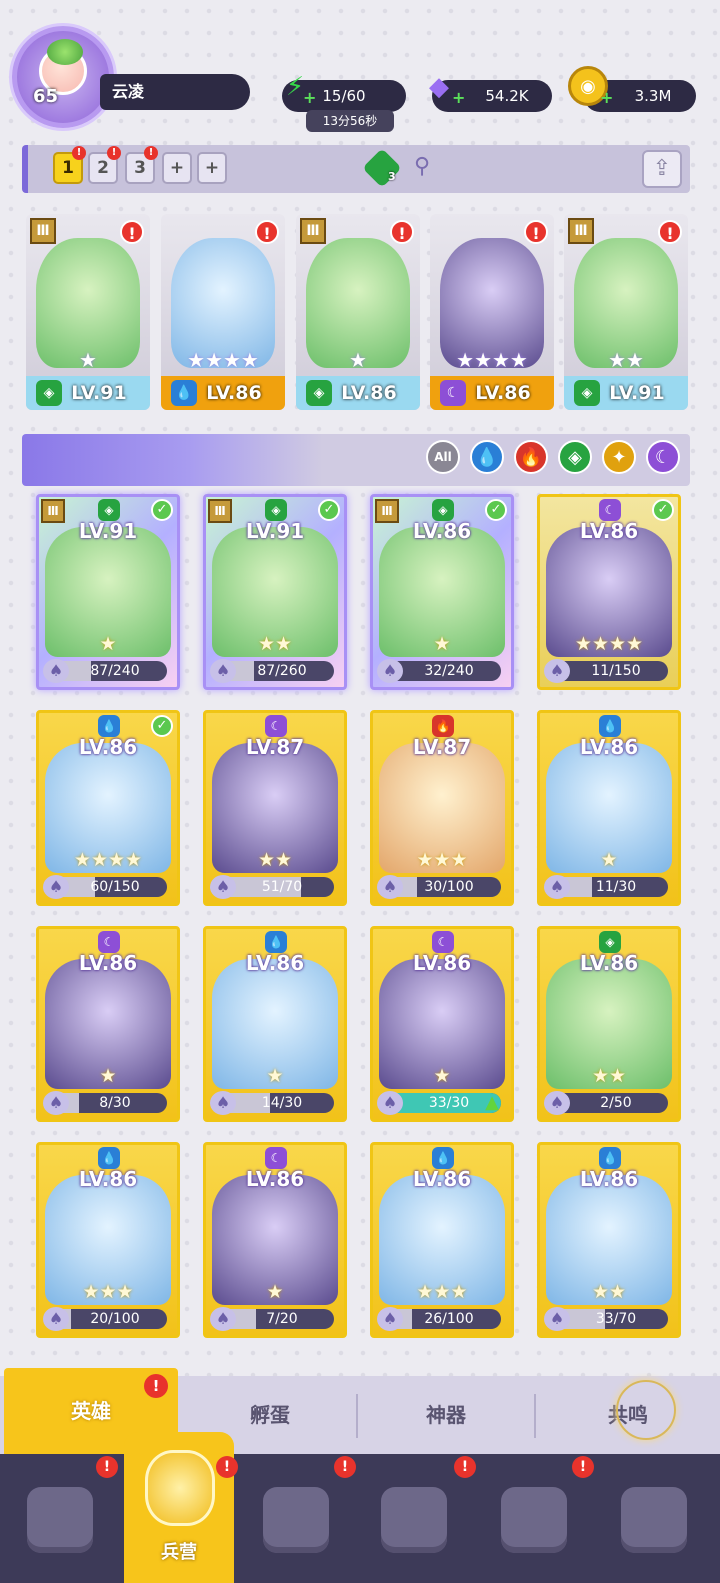 Image resolution: width=720 pixels, height=1583 pixels. I want to click on filter-dark-button: ☾, so click(663, 457).